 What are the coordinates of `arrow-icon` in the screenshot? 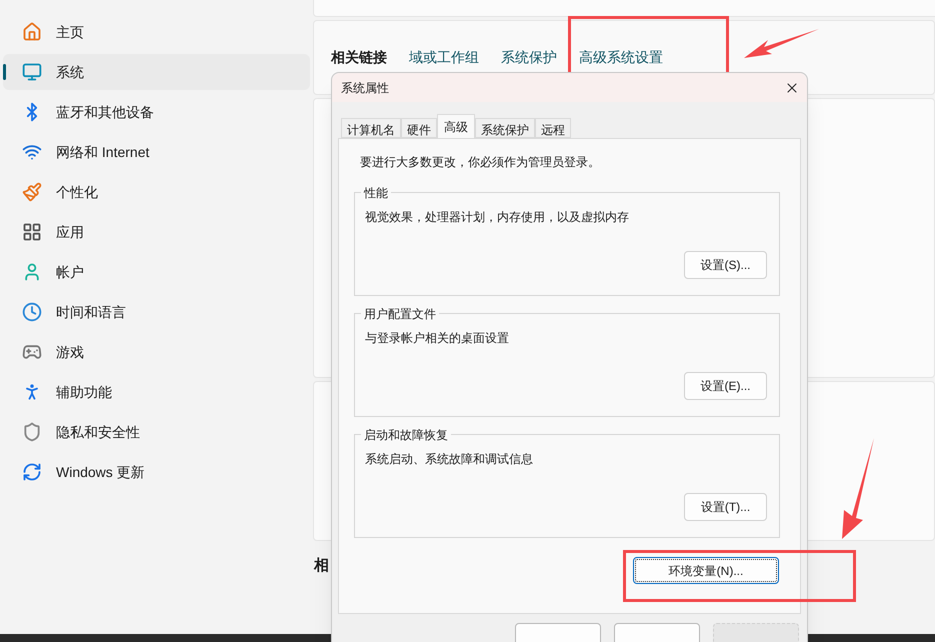 It's located at (782, 43).